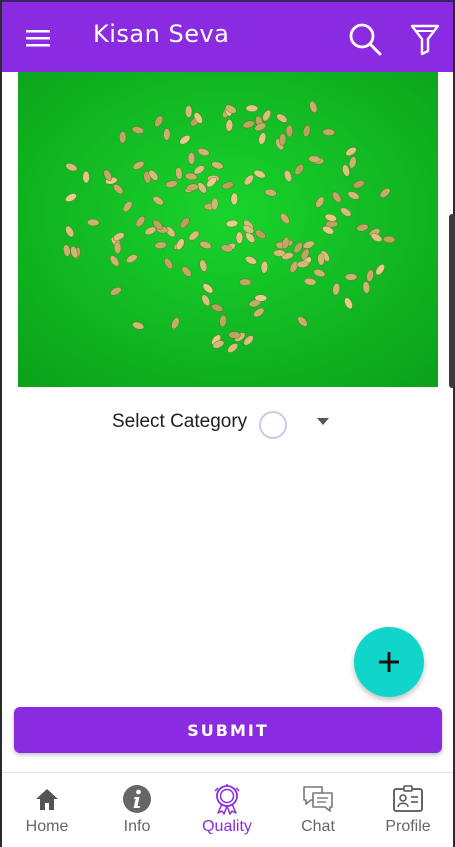  What do you see at coordinates (161, 34) in the screenshot?
I see `app-title: Kisan Seva` at bounding box center [161, 34].